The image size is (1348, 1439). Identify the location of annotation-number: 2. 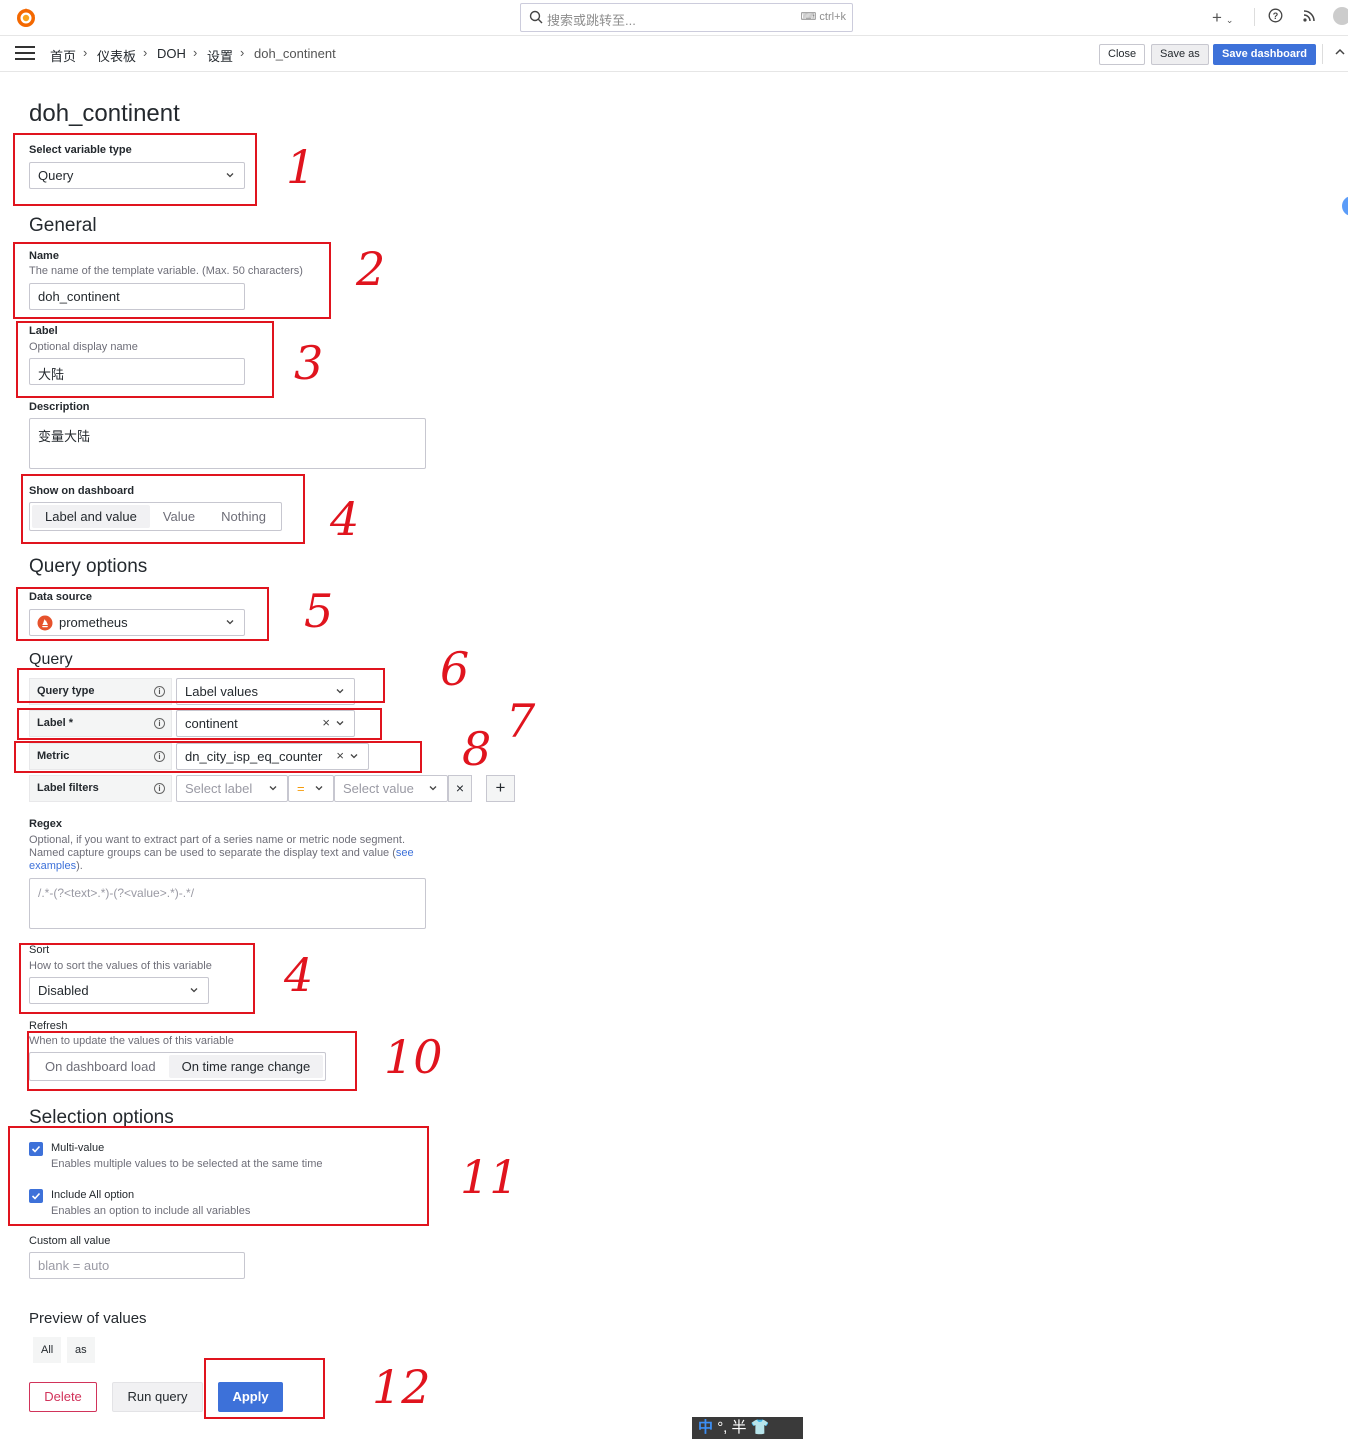
(371, 269).